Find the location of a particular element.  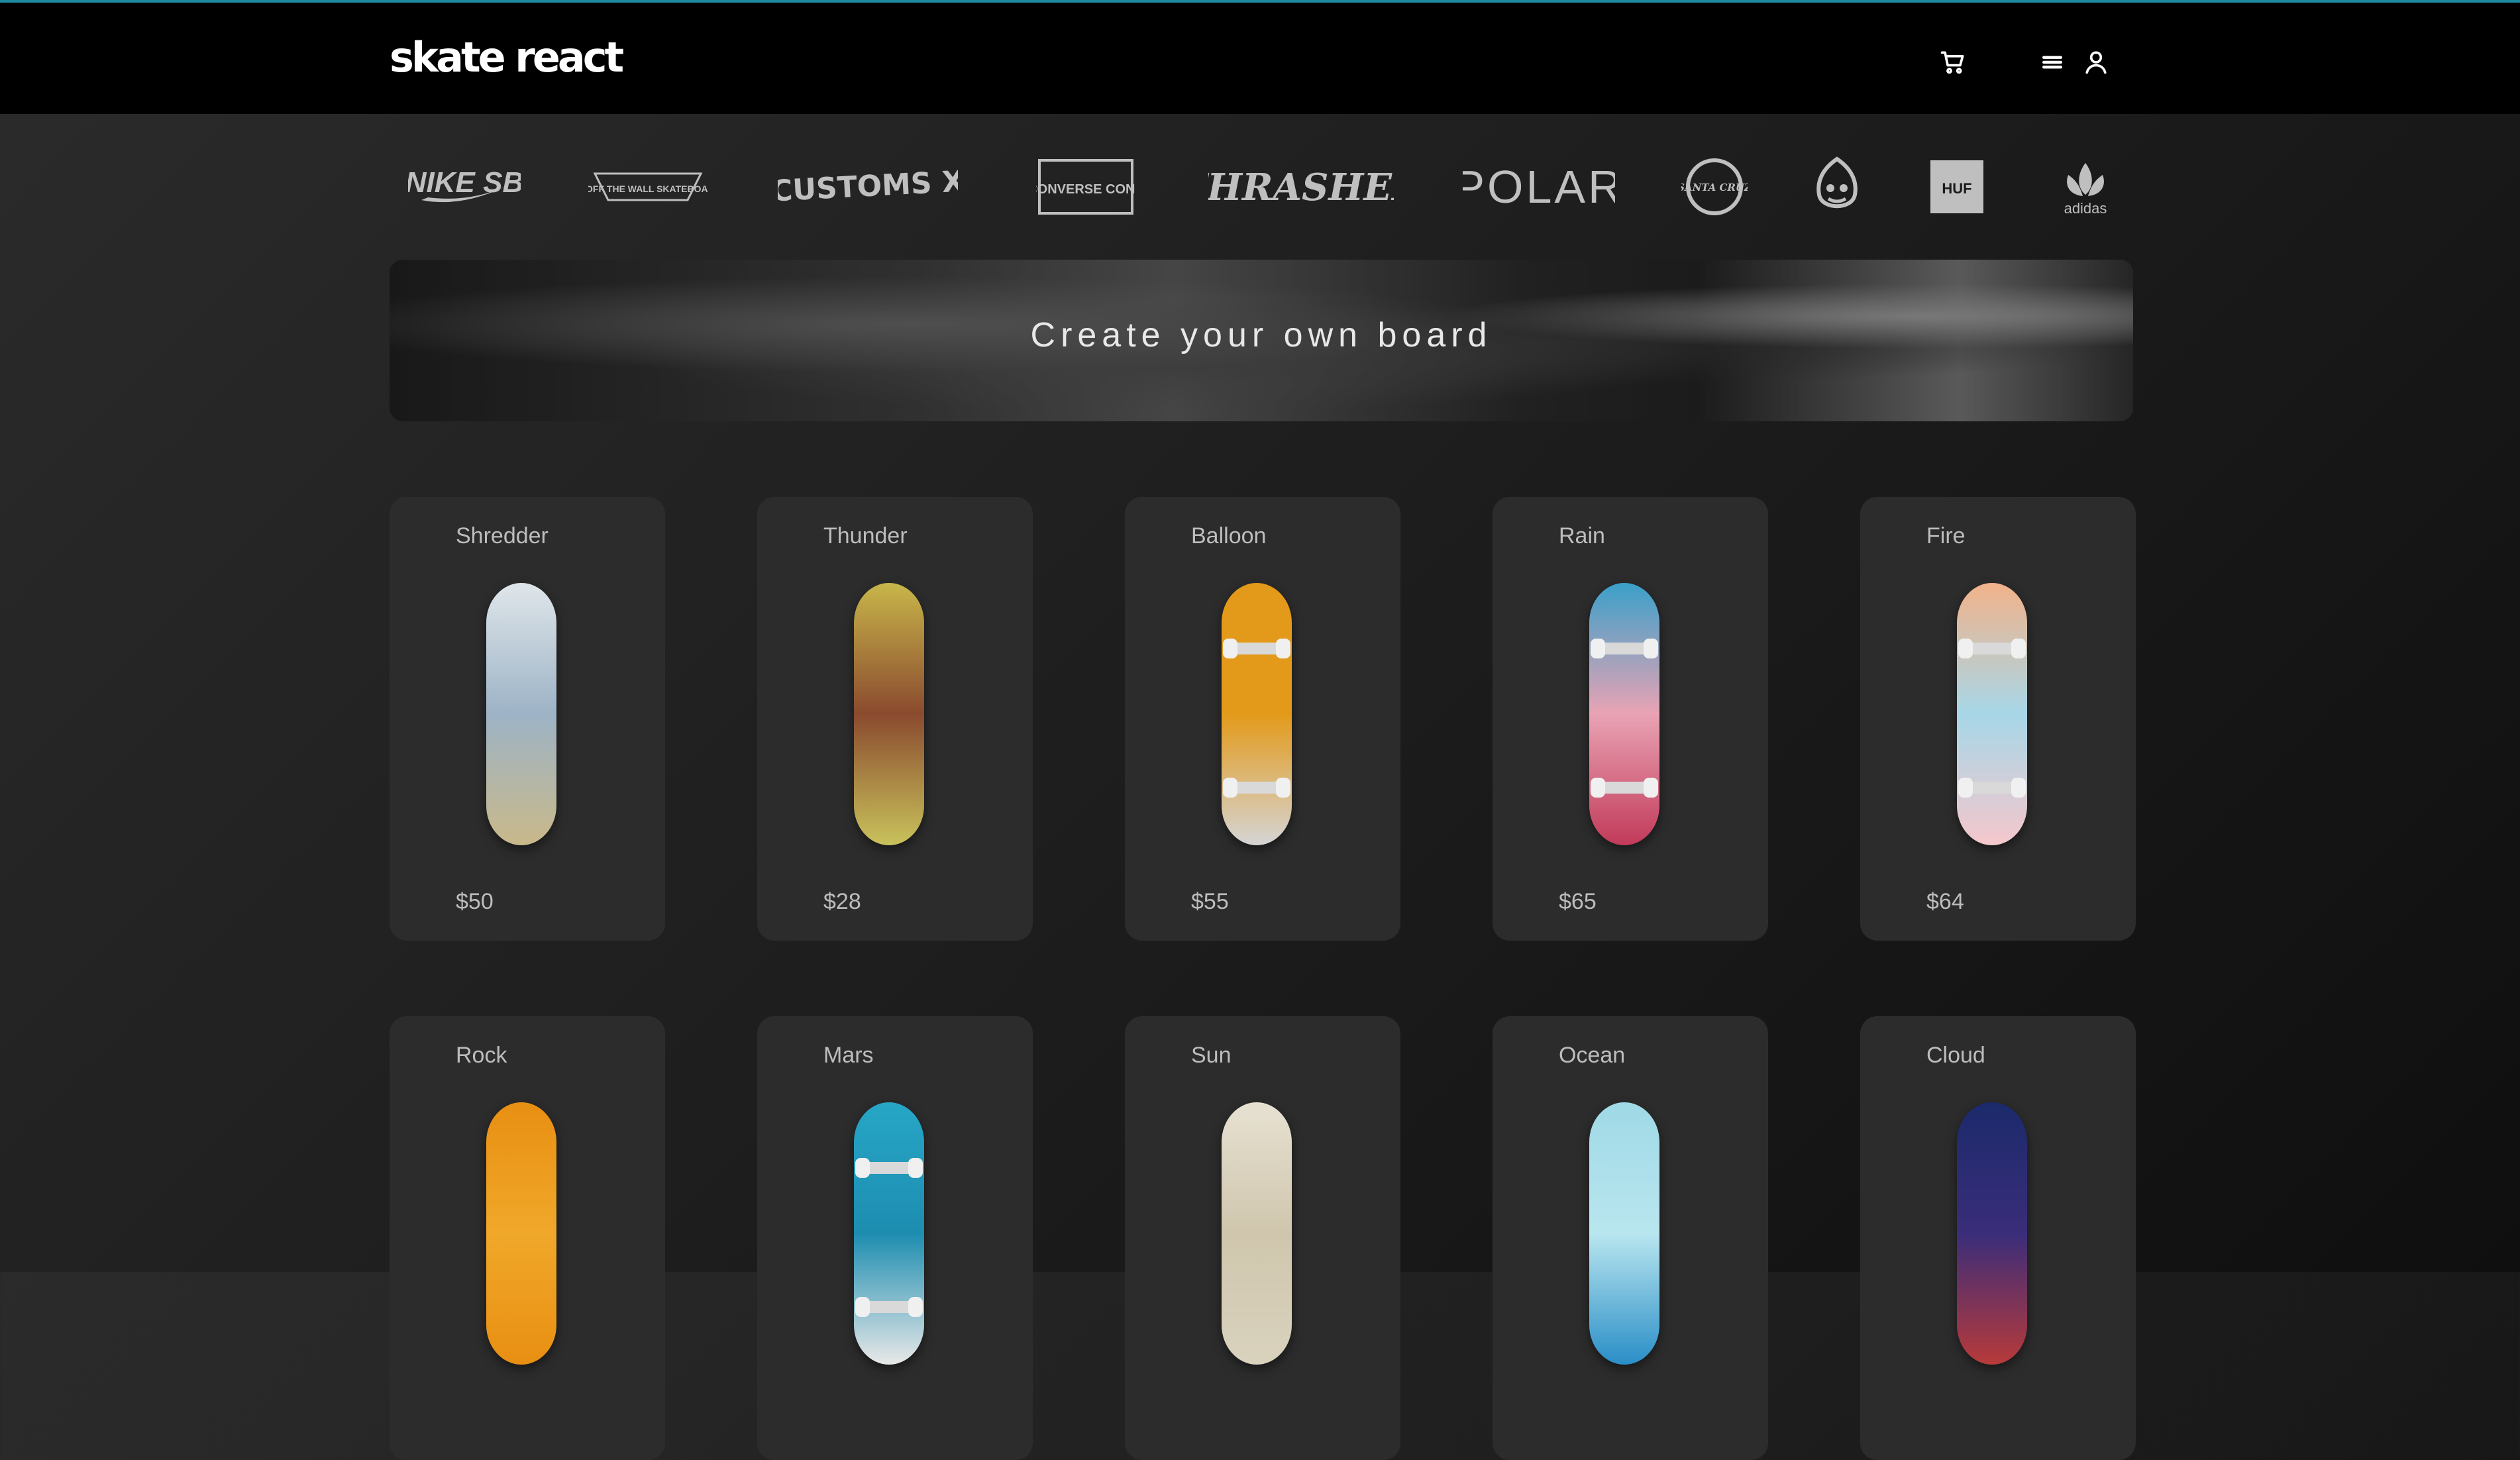

brand-logo-text: VANS OFF THE WALL SKATEBOARDING is located at coordinates (648, 188).